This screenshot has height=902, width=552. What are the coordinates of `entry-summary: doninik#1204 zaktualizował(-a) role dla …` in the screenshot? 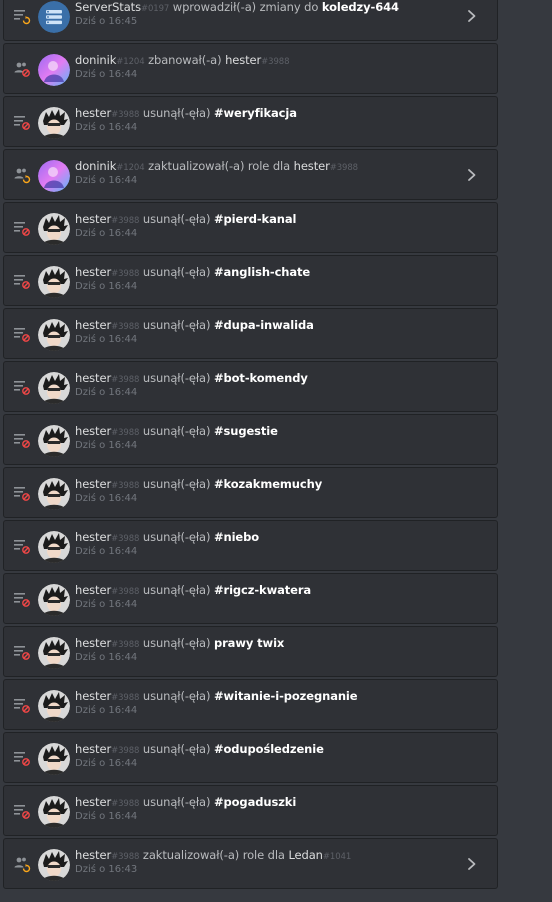 It's located at (216, 166).